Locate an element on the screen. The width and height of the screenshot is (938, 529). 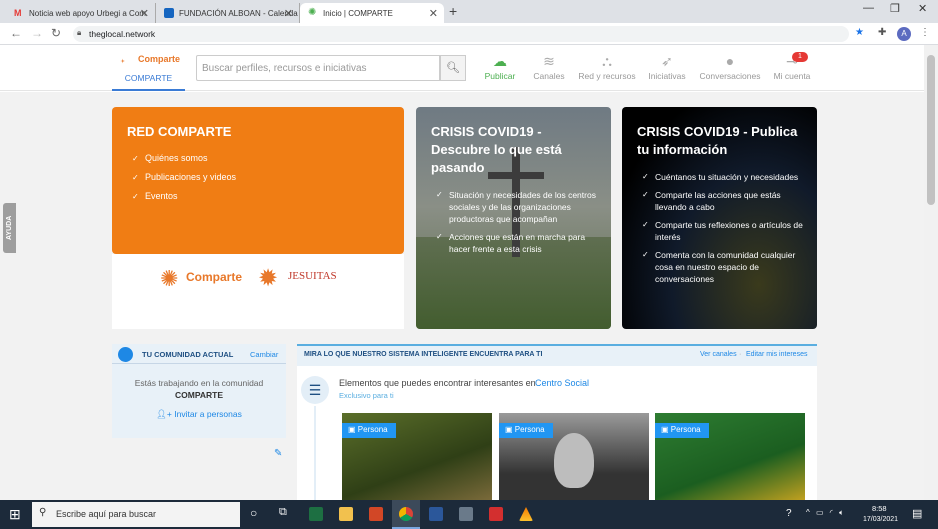
windows-start-icon: ⊞ is located at coordinates (15, 514).